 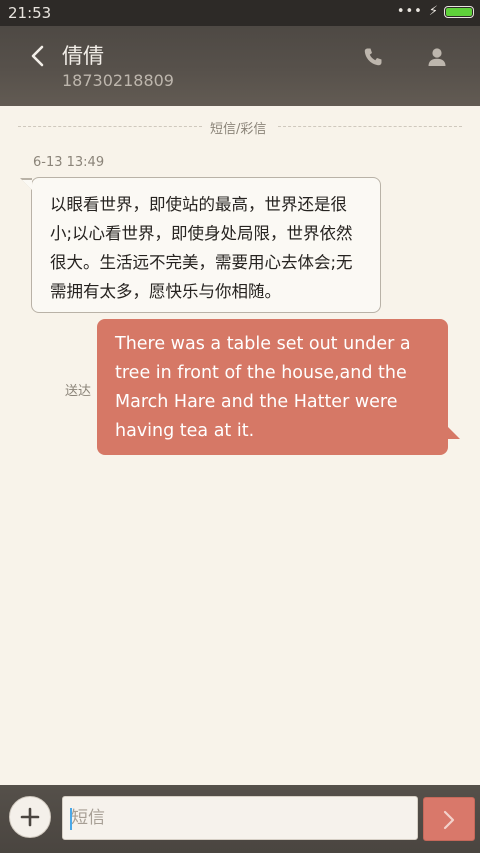 I want to click on status-time: 21:53, so click(x=30, y=13).